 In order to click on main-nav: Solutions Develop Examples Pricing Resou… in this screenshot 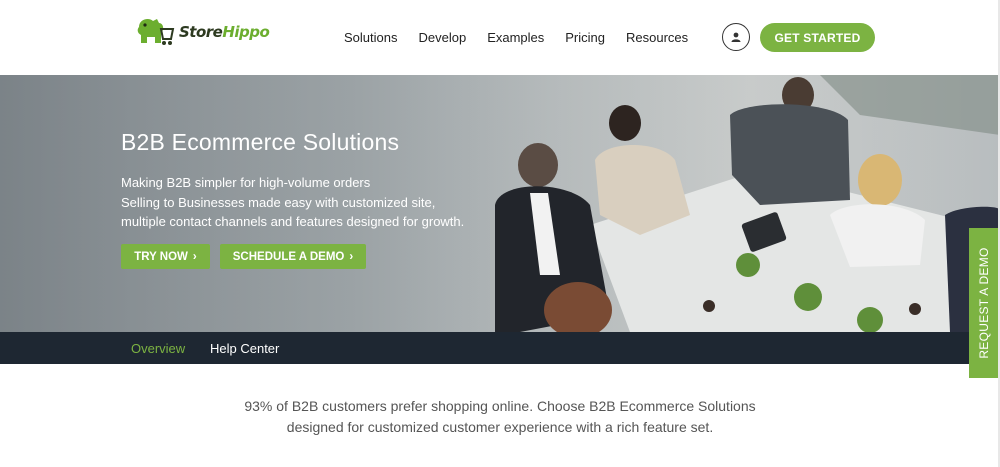, I will do `click(526, 37)`.